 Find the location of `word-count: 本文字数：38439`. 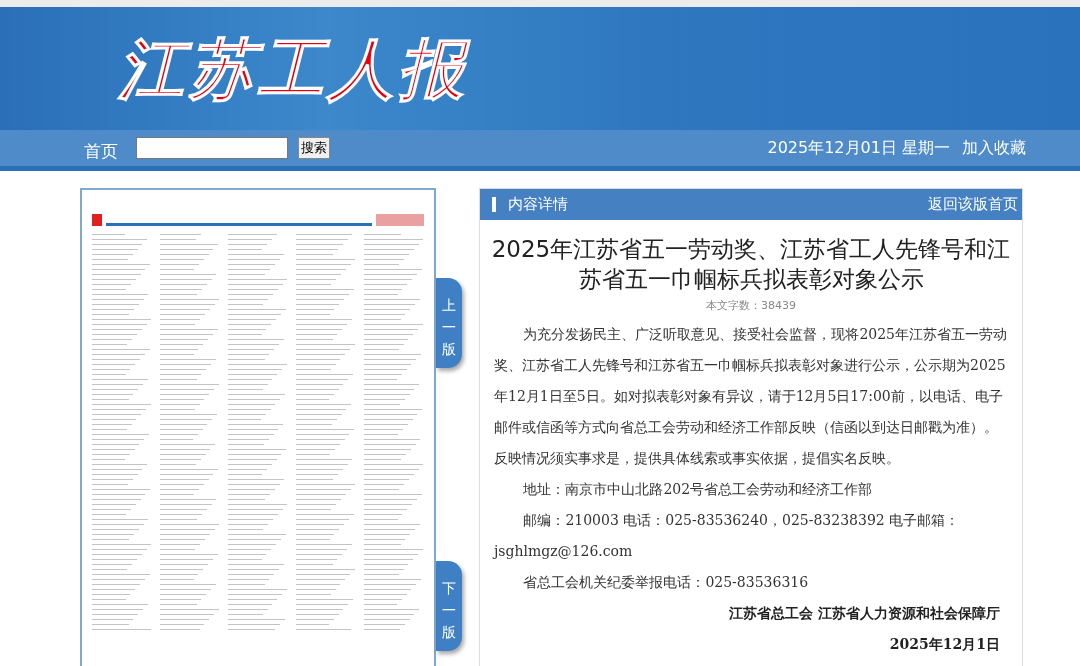

word-count: 本文字数：38439 is located at coordinates (751, 305).